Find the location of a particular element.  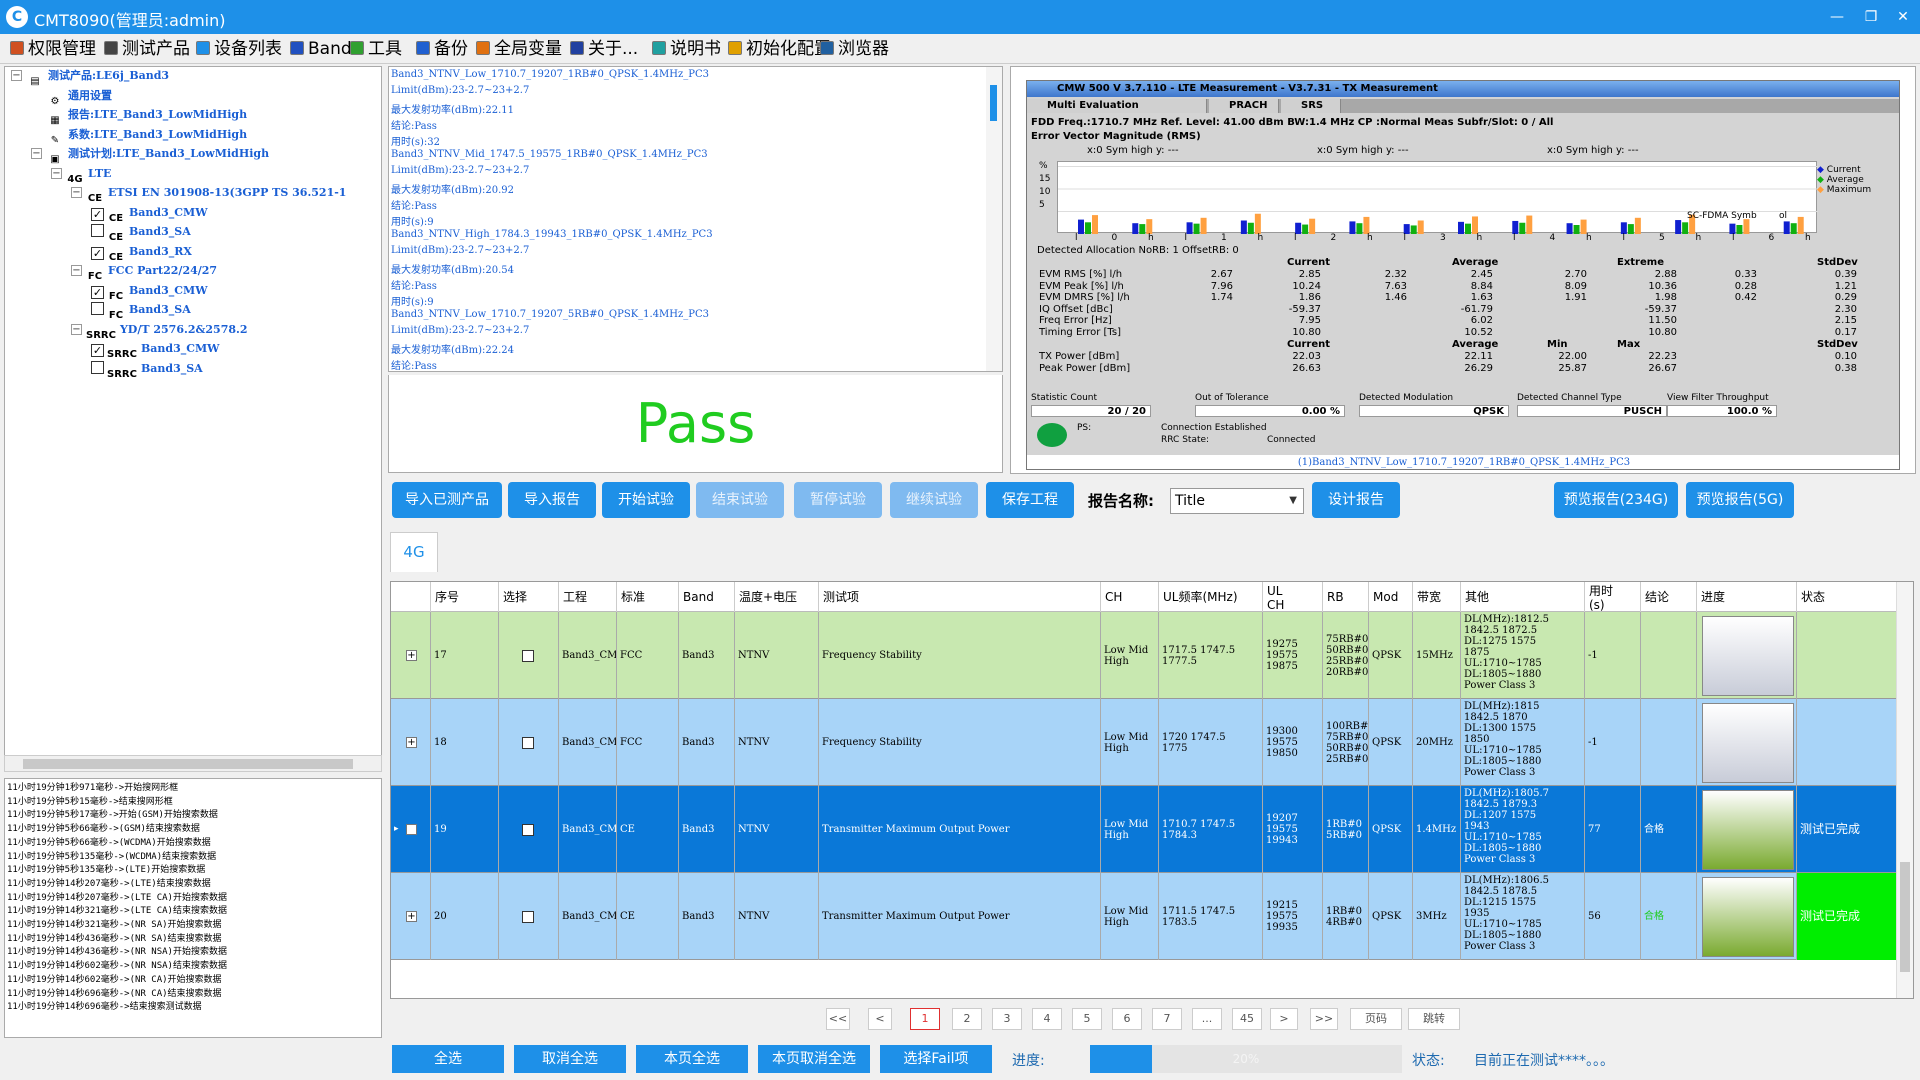

tree-node: ✓ FC Band3_CMW is located at coordinates (149, 291).